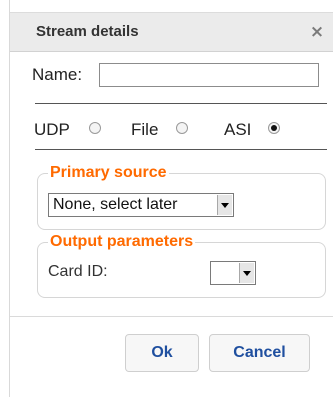 This screenshot has width=333, height=397. I want to click on asi-radio-label: ASI, so click(238, 129).